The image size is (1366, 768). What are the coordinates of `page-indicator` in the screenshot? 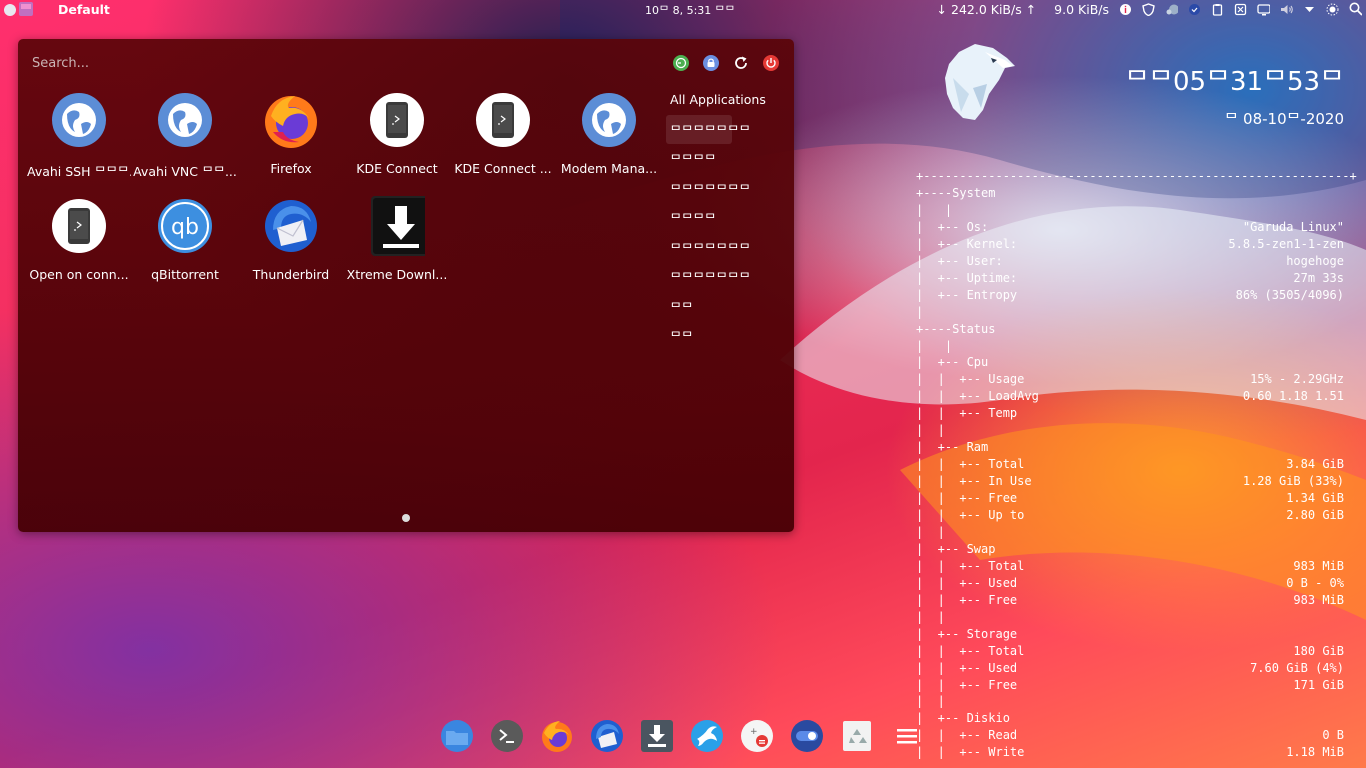 It's located at (406, 518).